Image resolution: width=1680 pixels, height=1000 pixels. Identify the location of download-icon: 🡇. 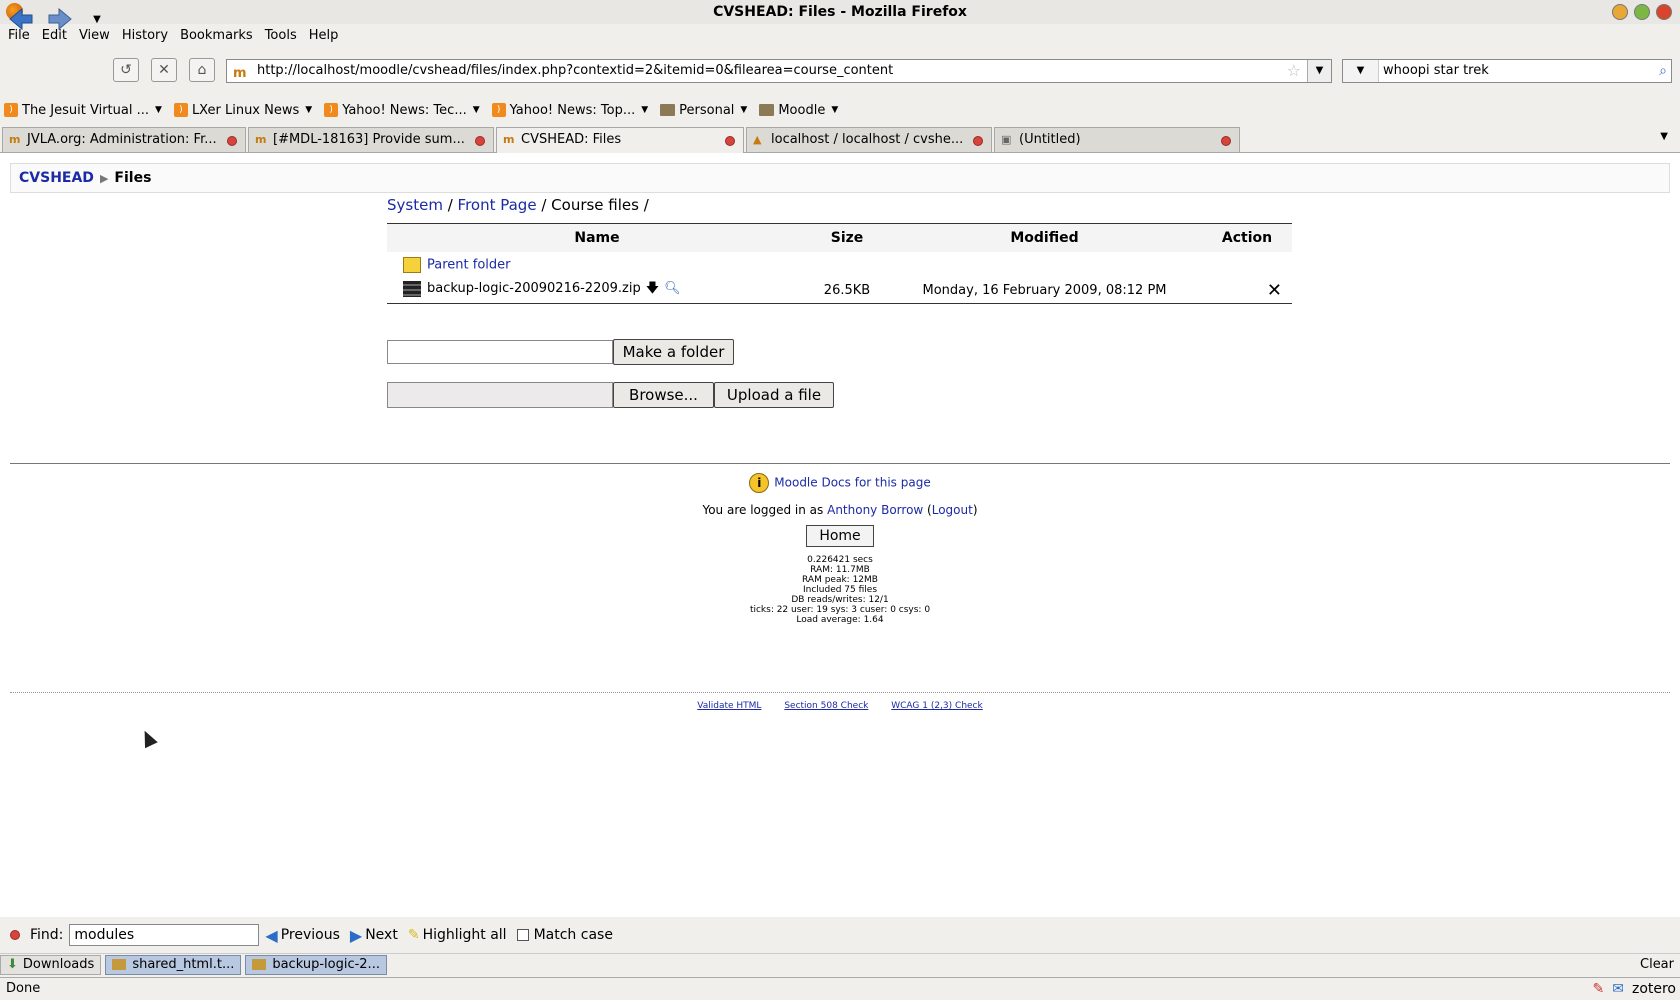
(652, 290).